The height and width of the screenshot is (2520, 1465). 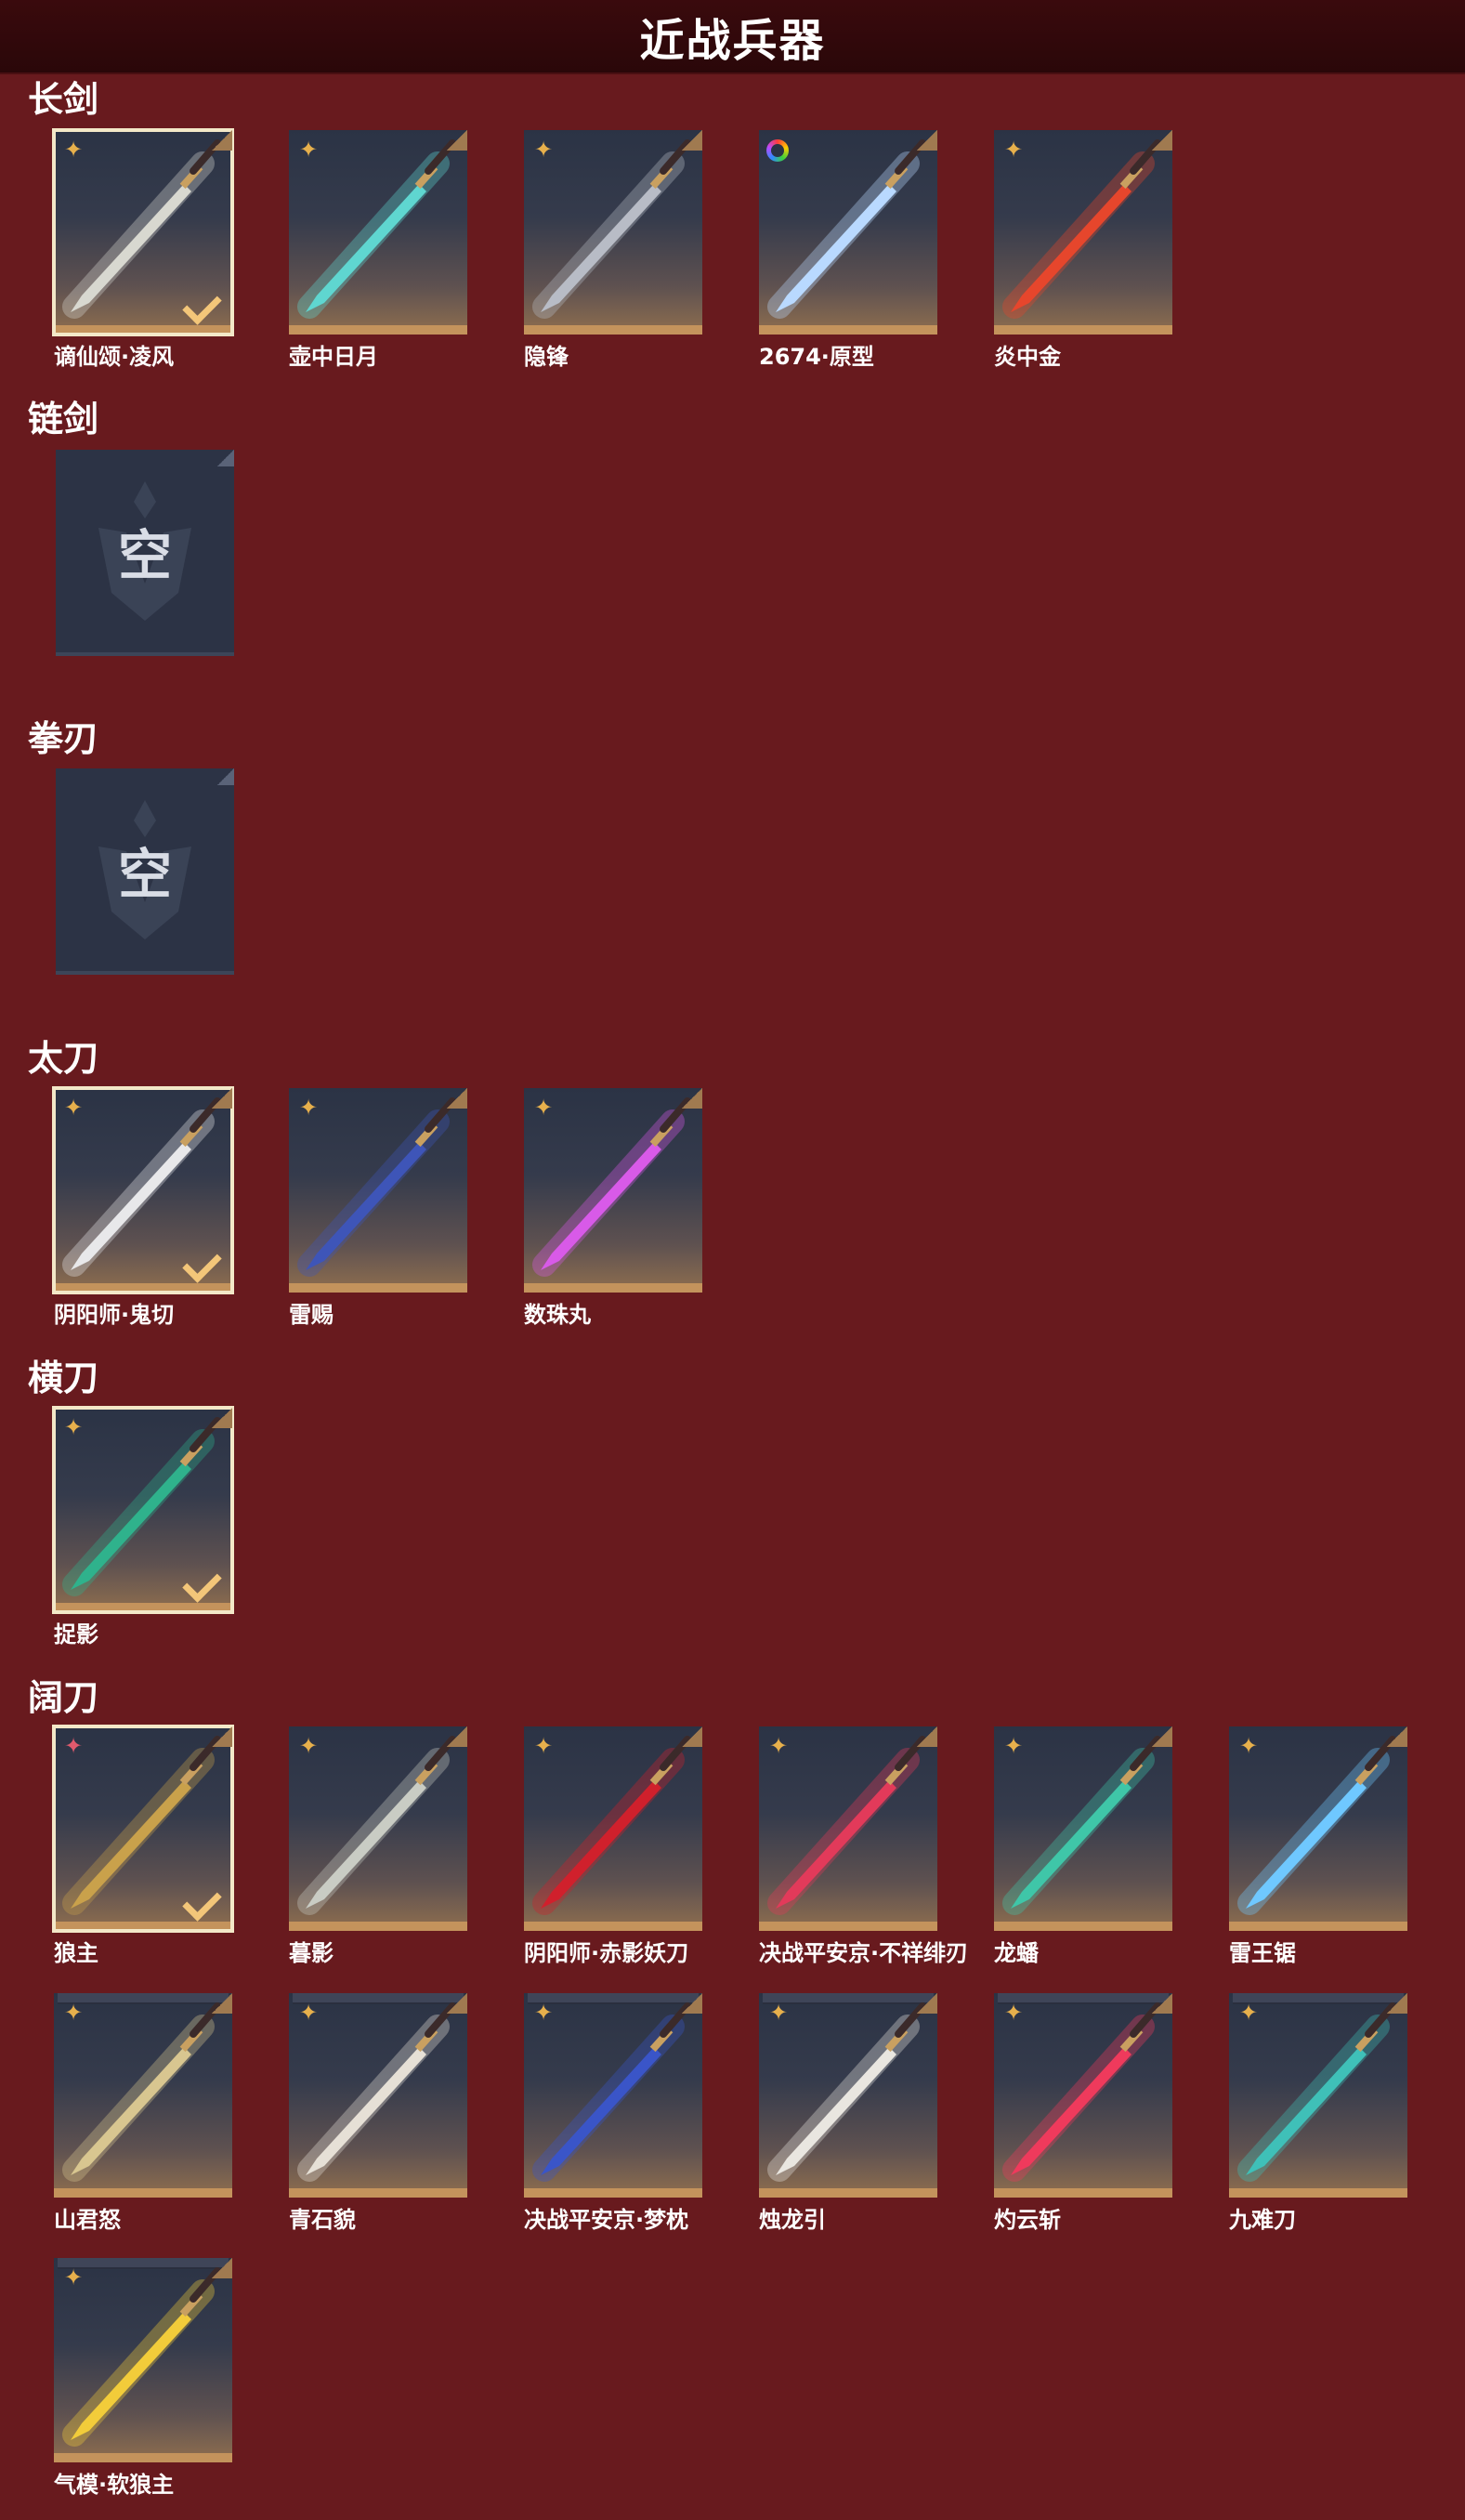 What do you see at coordinates (311, 1953) in the screenshot?
I see `weapon-label: 暮影` at bounding box center [311, 1953].